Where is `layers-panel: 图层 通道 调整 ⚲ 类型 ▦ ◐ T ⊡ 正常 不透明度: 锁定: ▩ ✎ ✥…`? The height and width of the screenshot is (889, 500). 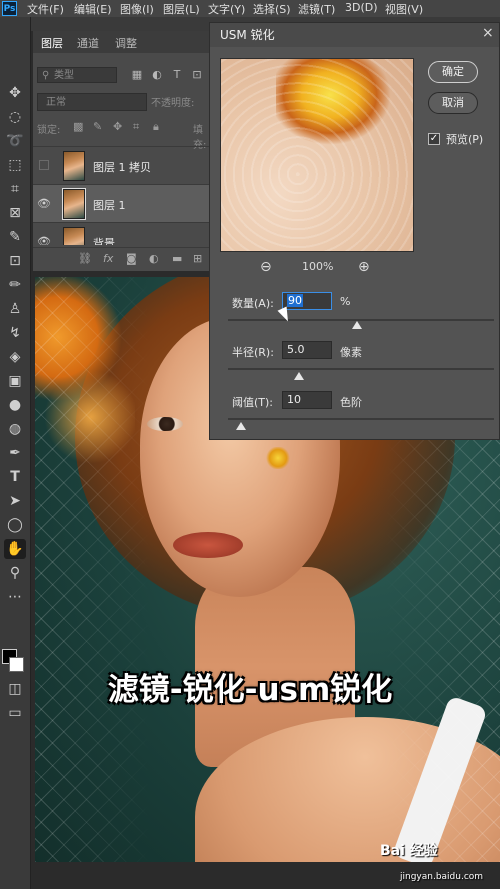 layers-panel: 图层 通道 调整 ⚲ 类型 ▦ ◐ T ⊡ 正常 不透明度: 锁定: ▩ ✎ ✥… is located at coordinates (121, 151).